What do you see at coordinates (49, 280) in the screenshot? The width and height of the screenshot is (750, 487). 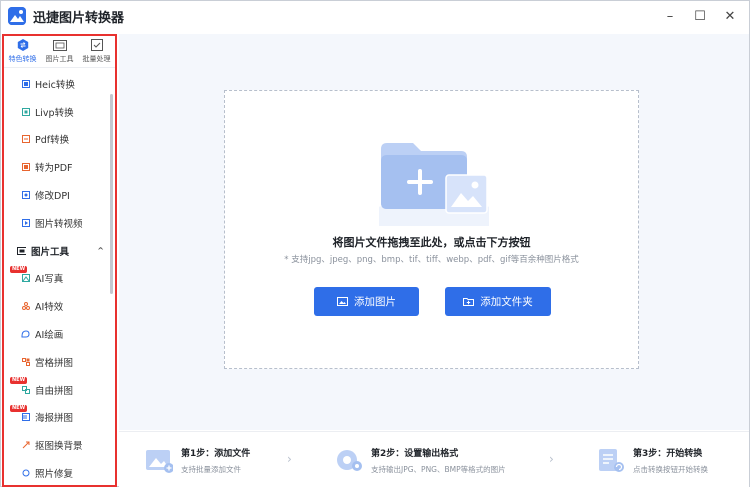 I see `sidebar-item-label: AI写真` at bounding box center [49, 280].